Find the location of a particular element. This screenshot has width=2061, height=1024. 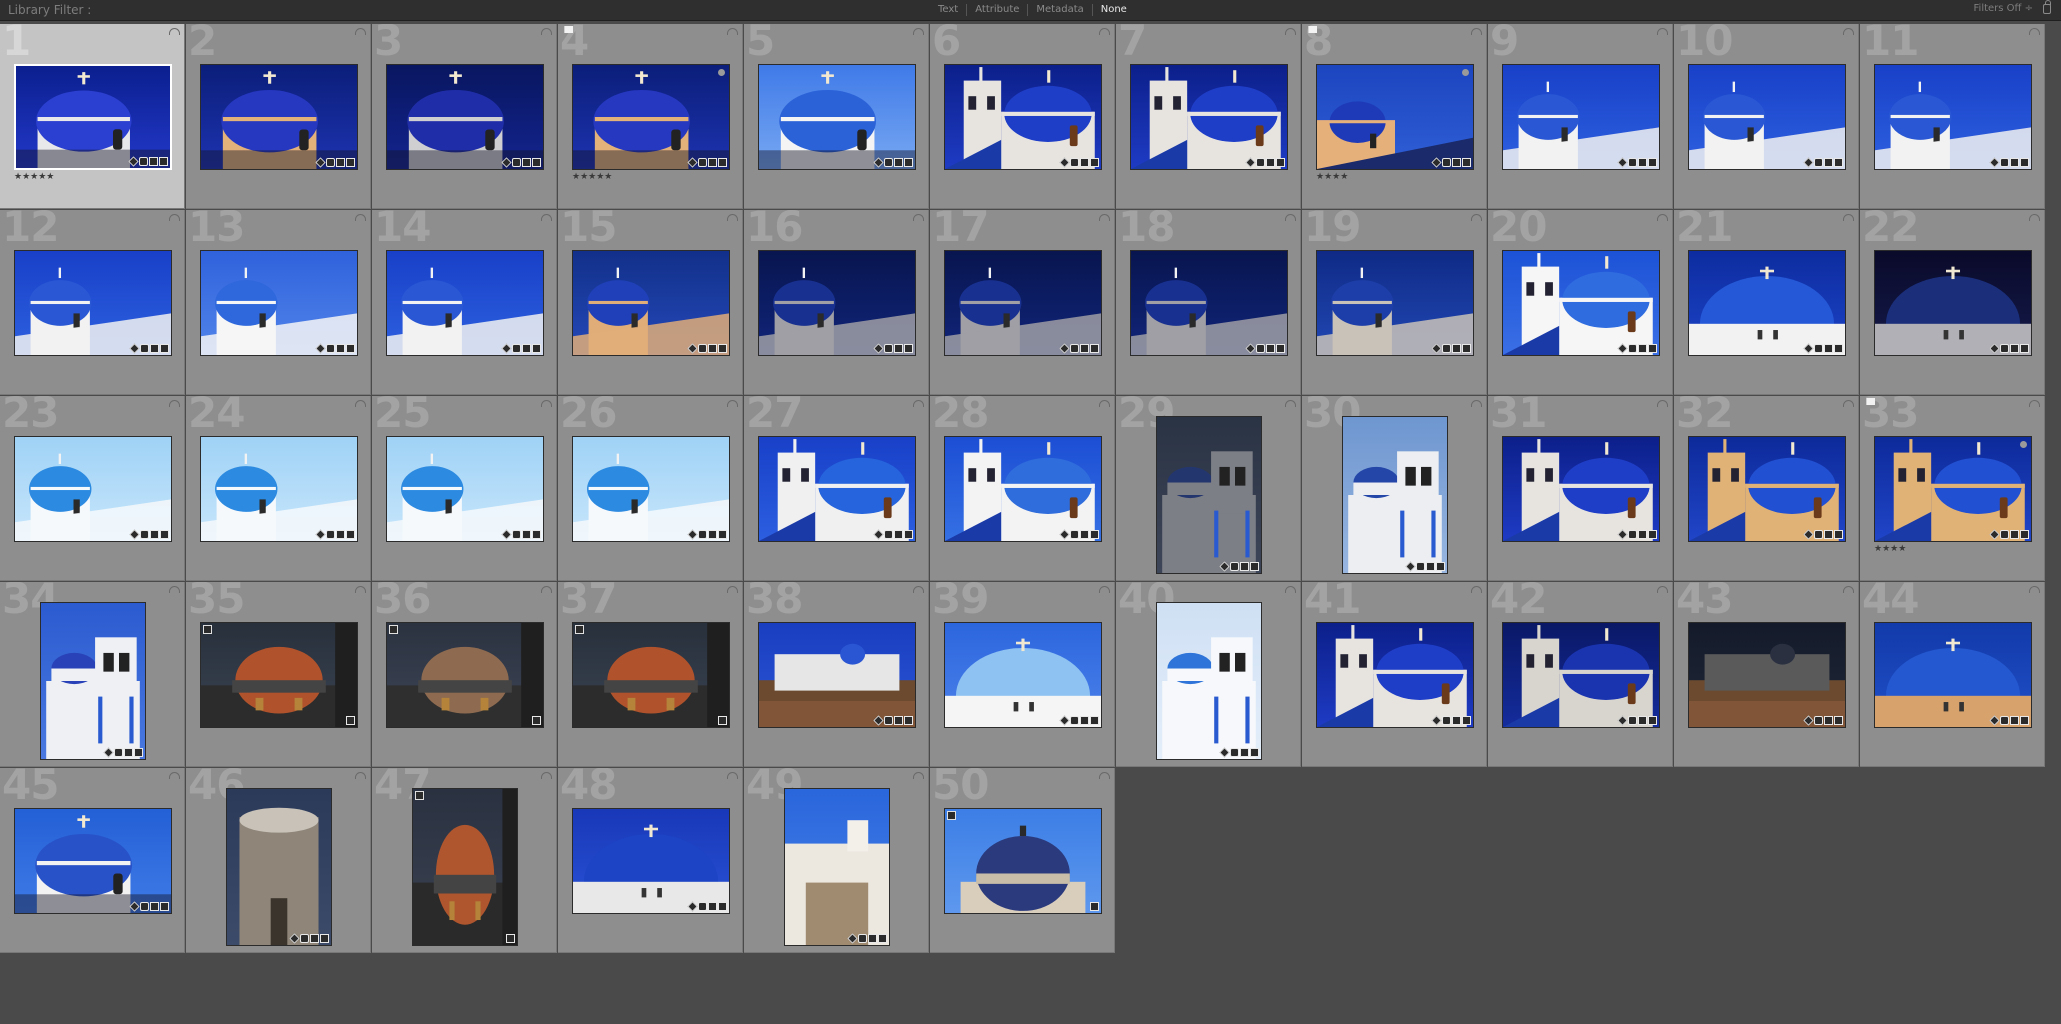

grid-cell-45: 45 is located at coordinates (92, 860).